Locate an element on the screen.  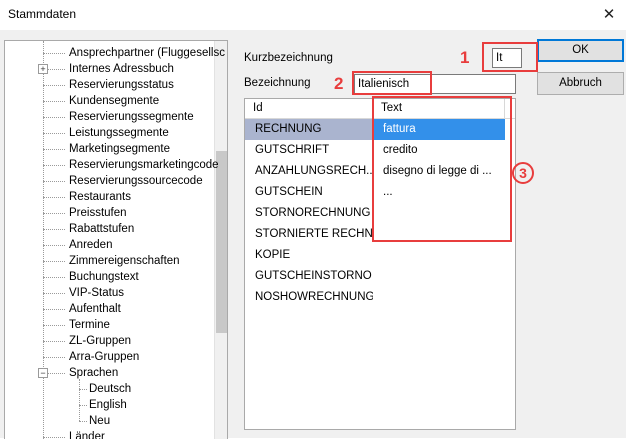
cell-id: RECHNUNG is located at coordinates (309, 129).